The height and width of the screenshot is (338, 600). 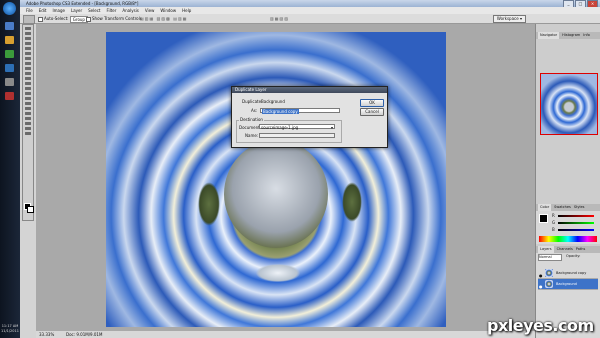 I want to click on blue-slider, so click(x=576, y=230).